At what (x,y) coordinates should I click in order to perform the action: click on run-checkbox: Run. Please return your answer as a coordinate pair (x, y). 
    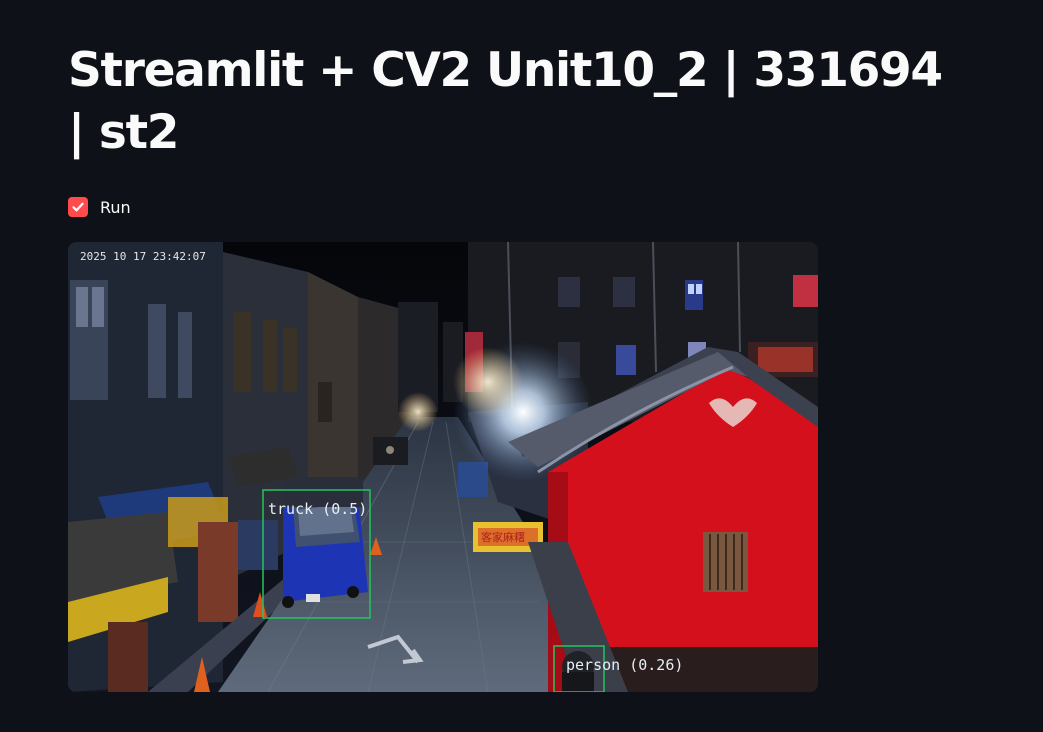
    Looking at the image, I should click on (99, 207).